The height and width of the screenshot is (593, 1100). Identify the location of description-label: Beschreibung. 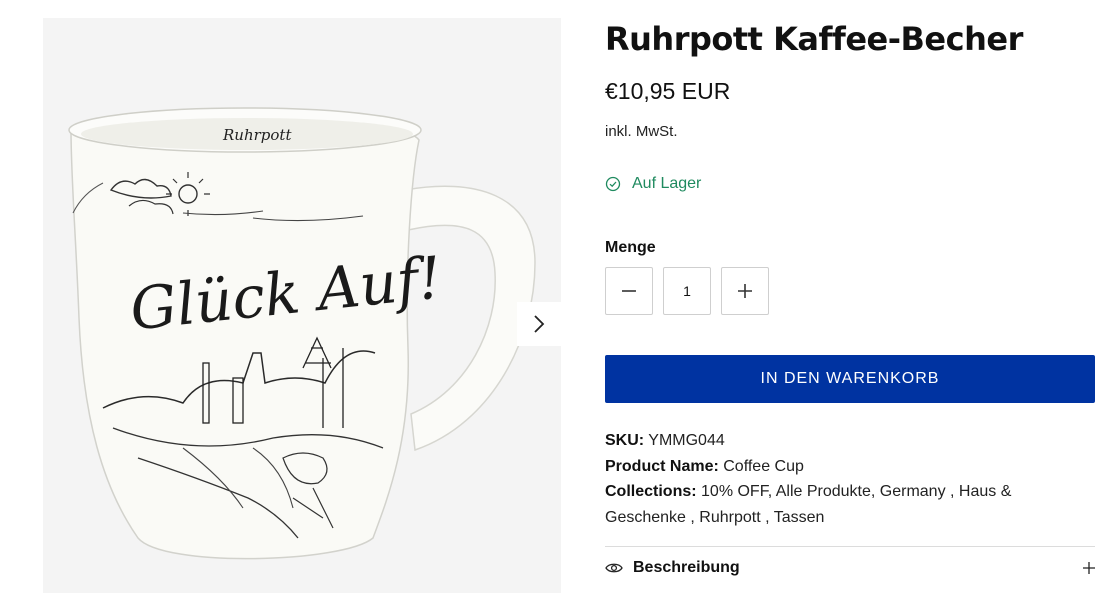
(686, 567).